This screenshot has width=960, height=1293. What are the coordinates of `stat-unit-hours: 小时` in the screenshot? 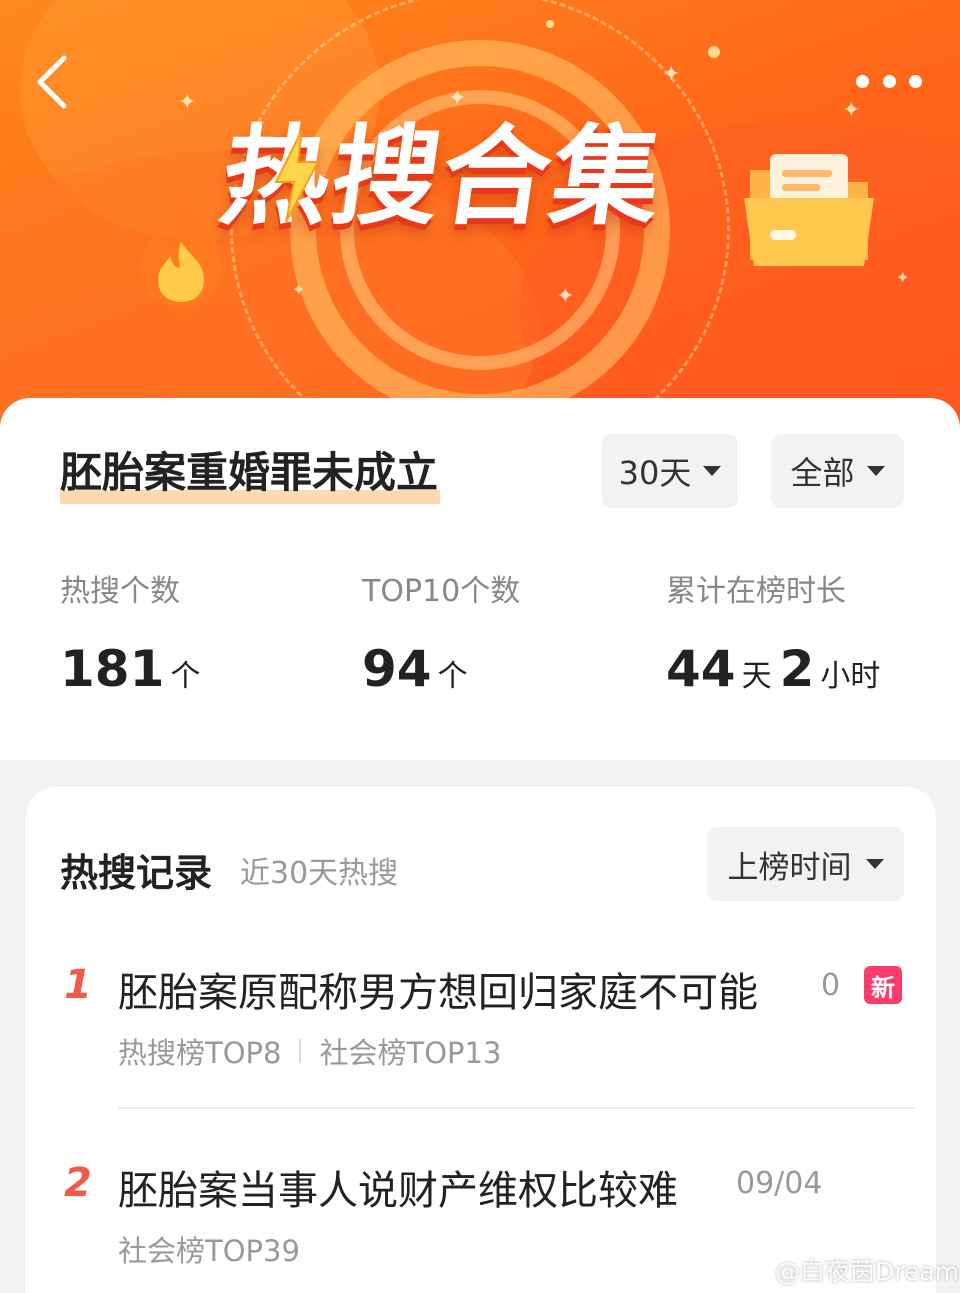 It's located at (850, 676).